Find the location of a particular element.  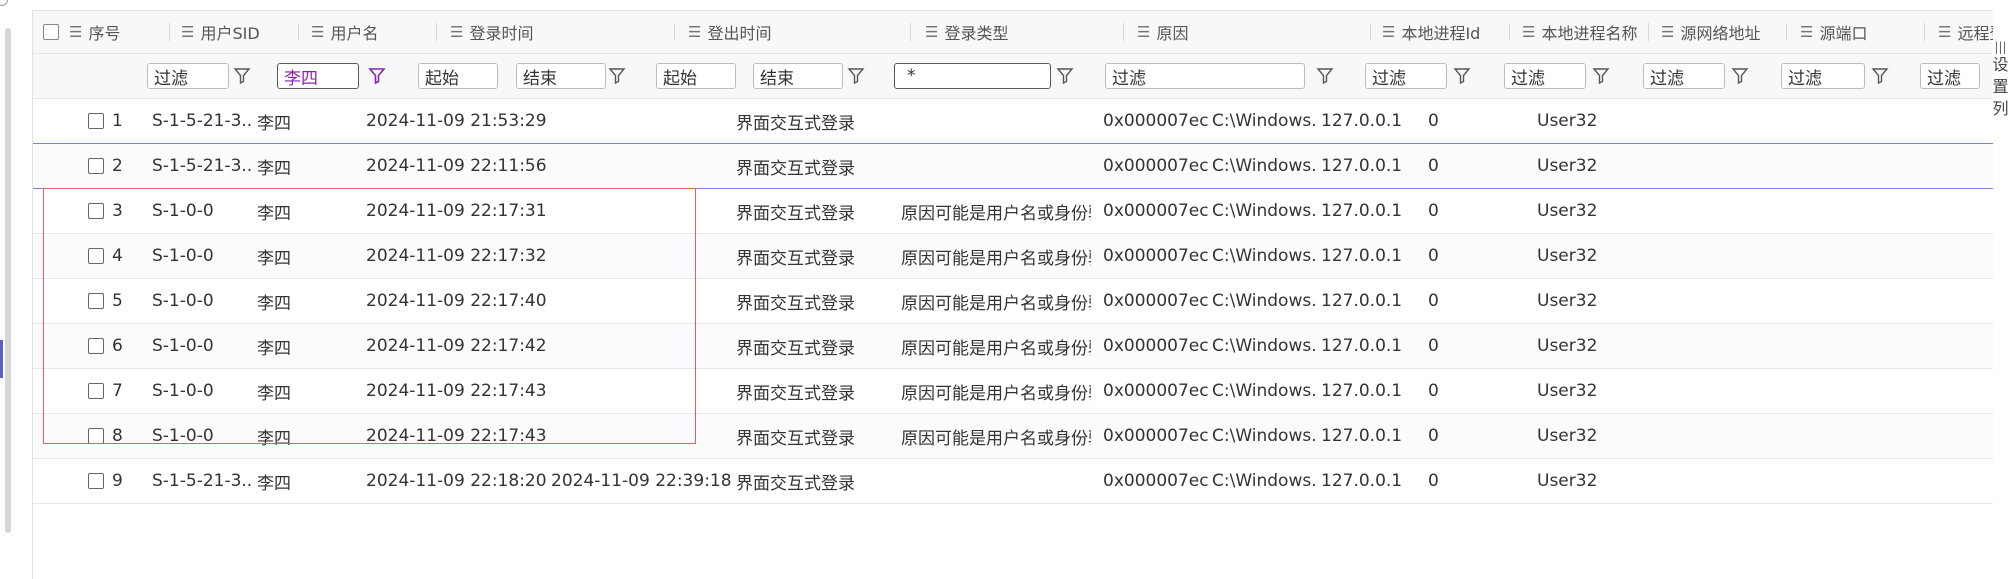

cell-seq: 3 is located at coordinates (118, 211).